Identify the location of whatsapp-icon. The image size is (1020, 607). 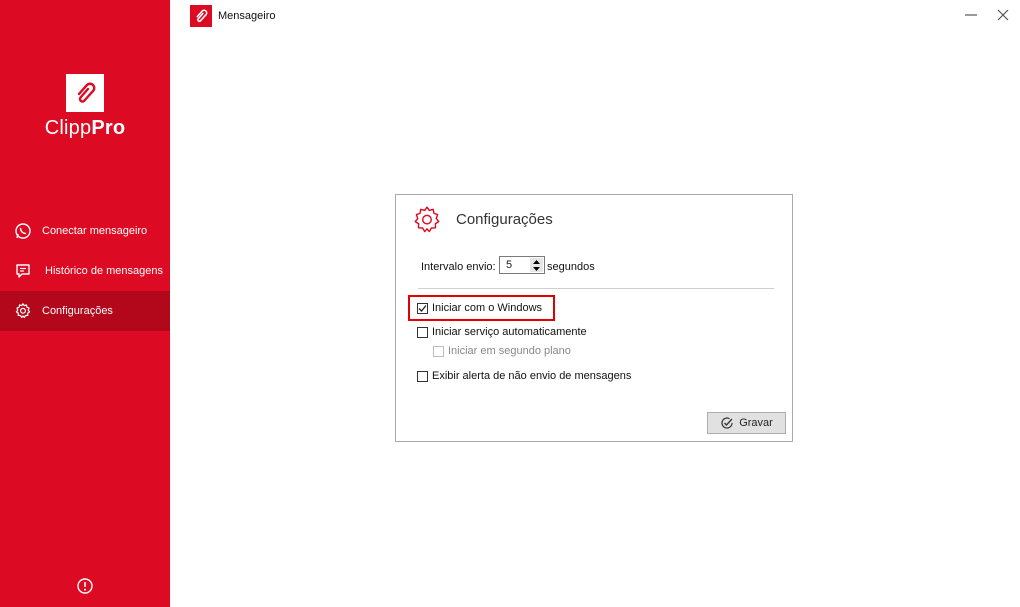
(23, 231).